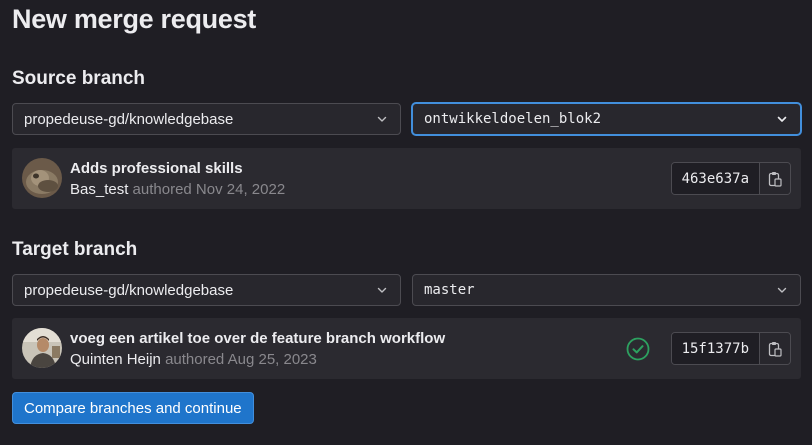 Image resolution: width=812 pixels, height=445 pixels. I want to click on source-branch-dropdown: ontwikkeldoelen_blok2, so click(606, 119).